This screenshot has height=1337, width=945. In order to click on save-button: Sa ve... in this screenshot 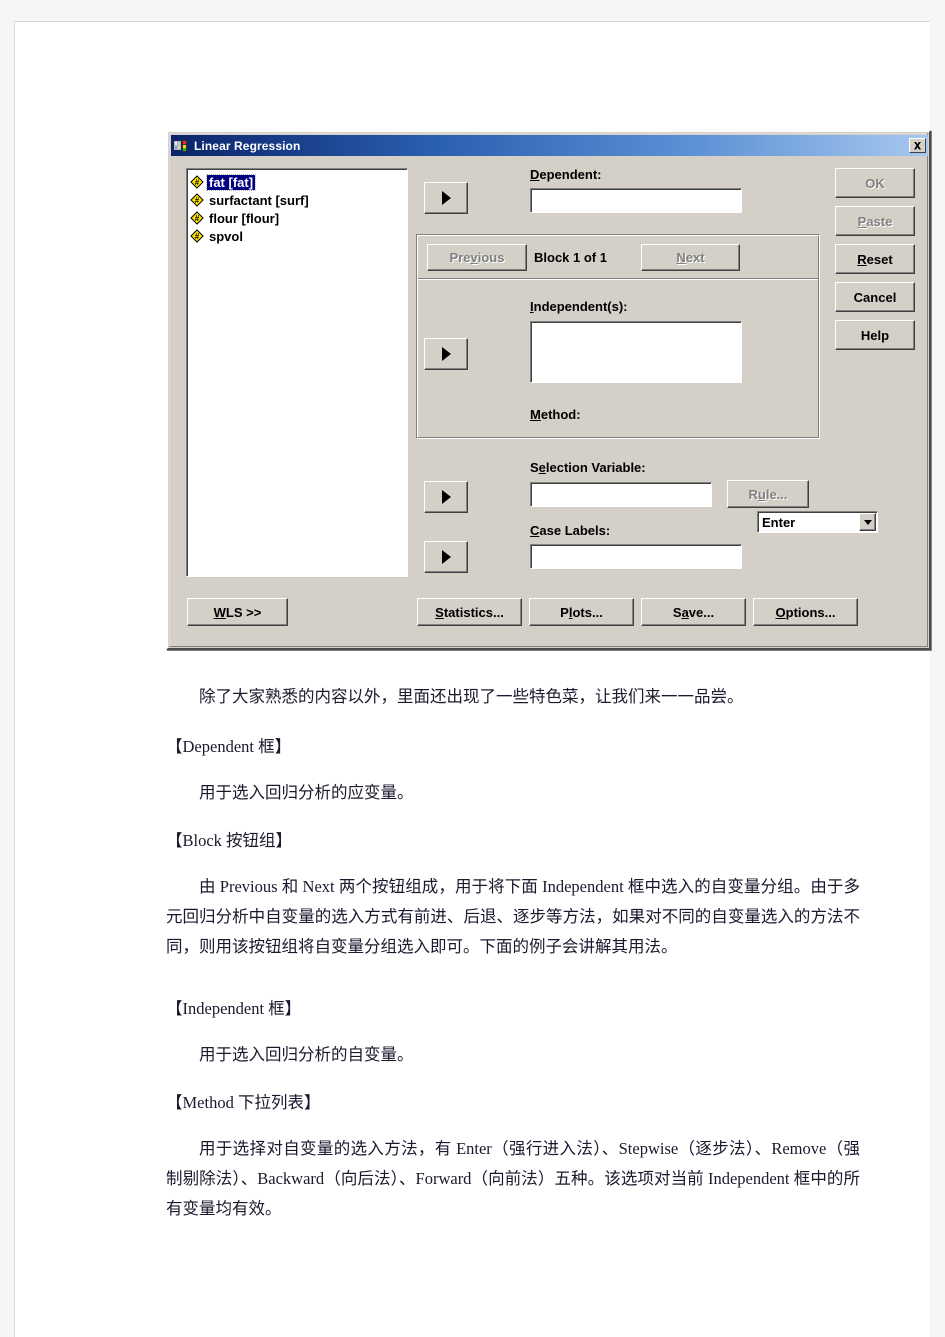, I will do `click(693, 612)`.